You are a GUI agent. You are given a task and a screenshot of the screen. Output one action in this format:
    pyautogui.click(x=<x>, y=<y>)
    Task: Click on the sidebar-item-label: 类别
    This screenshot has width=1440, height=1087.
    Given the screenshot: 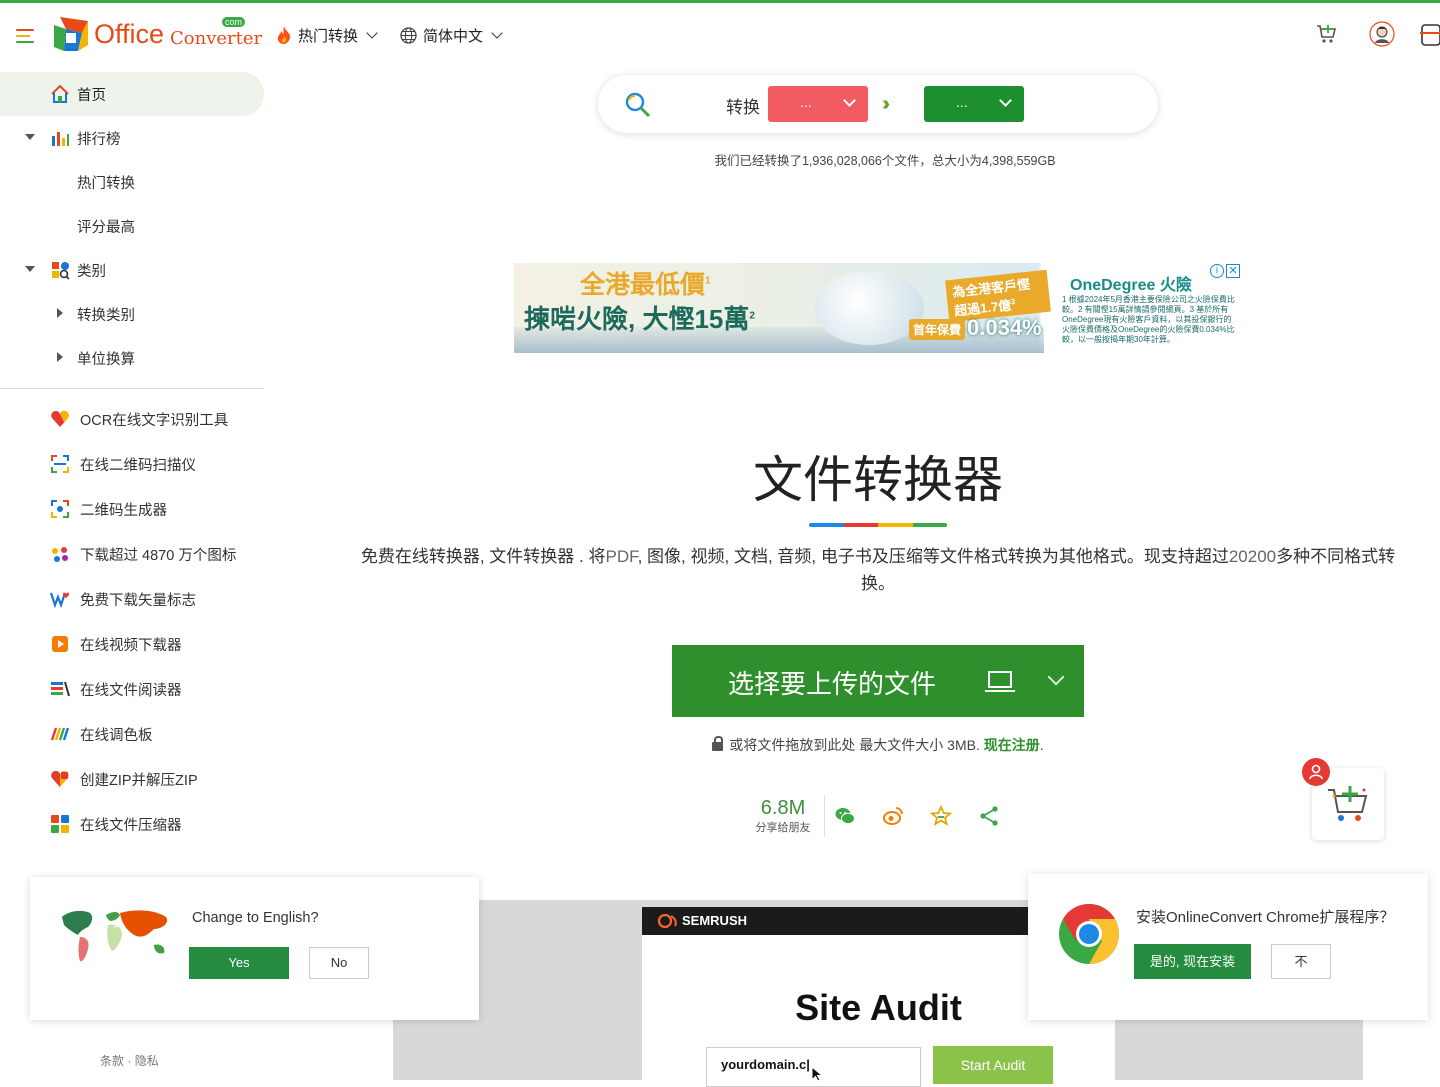 What is the action you would take?
    pyautogui.click(x=91, y=271)
    